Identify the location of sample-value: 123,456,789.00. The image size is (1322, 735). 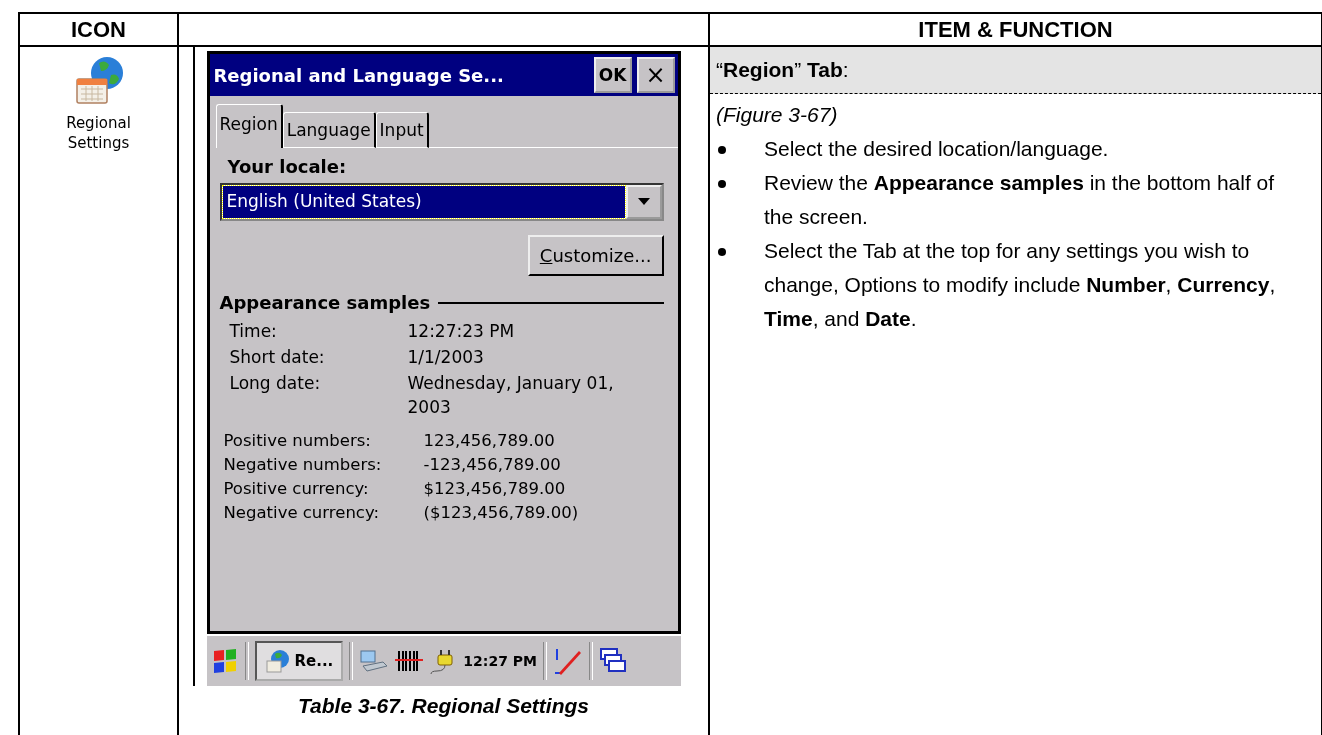
(489, 441).